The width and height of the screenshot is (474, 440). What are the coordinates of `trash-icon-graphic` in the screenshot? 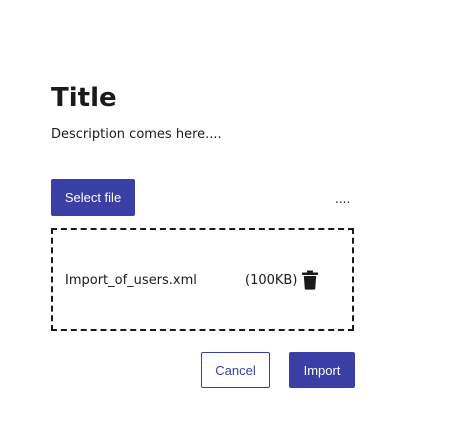 It's located at (310, 280).